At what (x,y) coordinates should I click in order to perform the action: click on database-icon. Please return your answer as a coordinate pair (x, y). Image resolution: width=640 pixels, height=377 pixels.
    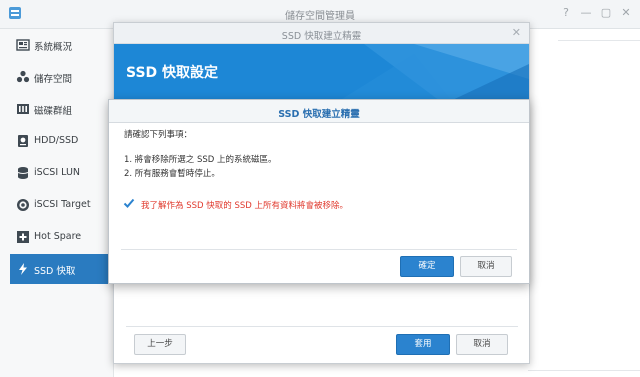
    Looking at the image, I should click on (23, 173).